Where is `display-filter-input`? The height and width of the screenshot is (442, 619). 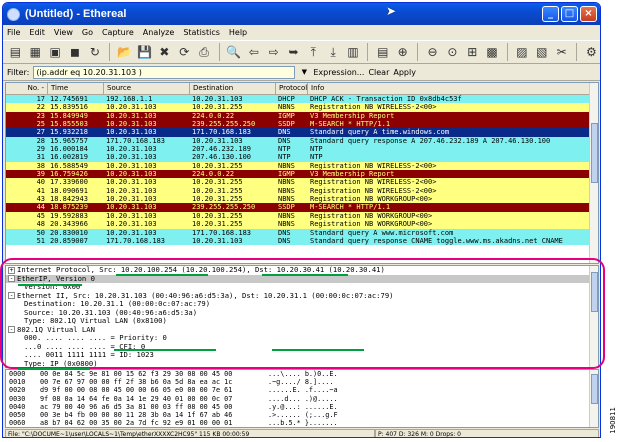
display-filter-input is located at coordinates (164, 72).